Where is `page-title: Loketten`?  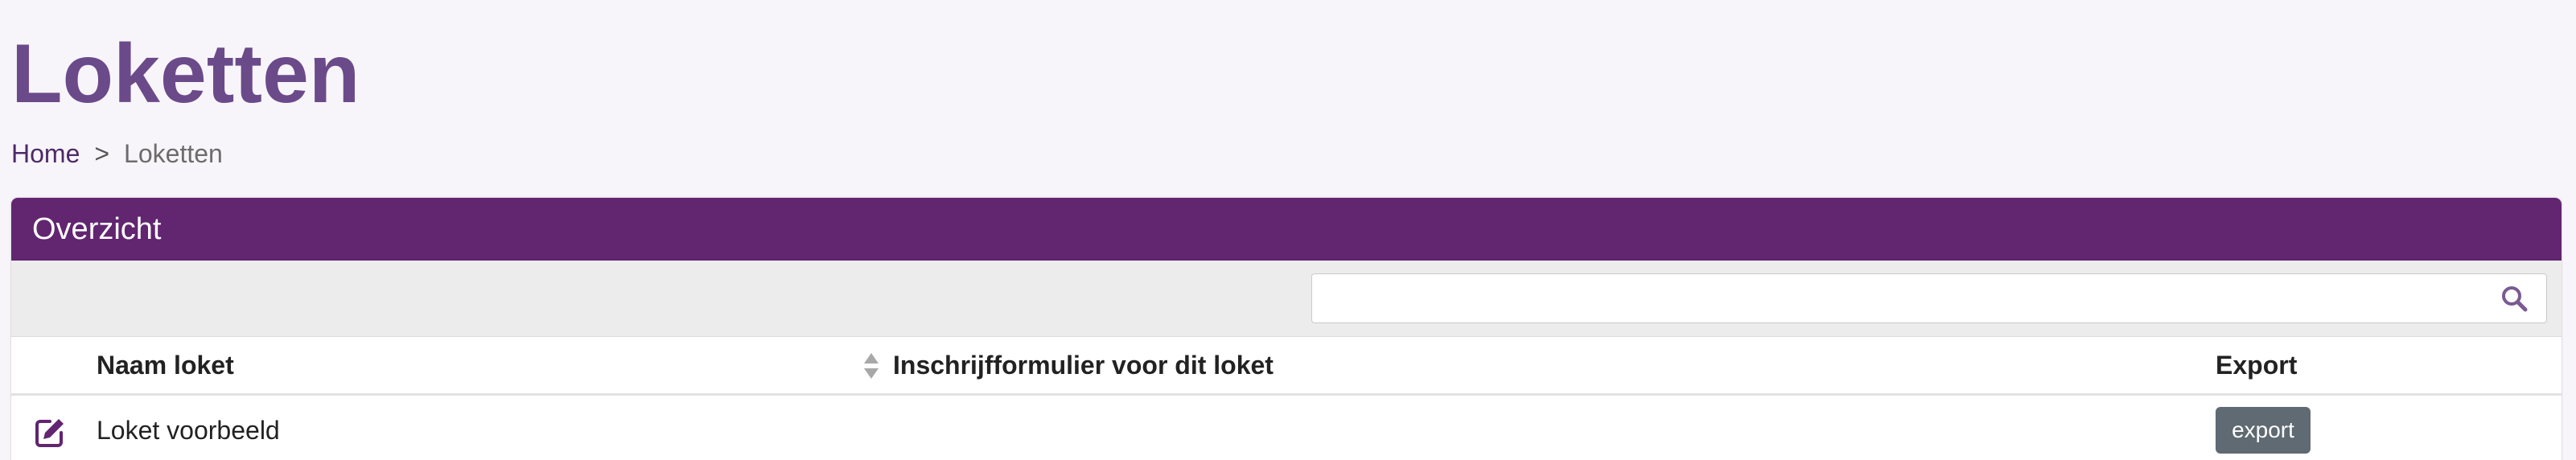 page-title: Loketten is located at coordinates (185, 74).